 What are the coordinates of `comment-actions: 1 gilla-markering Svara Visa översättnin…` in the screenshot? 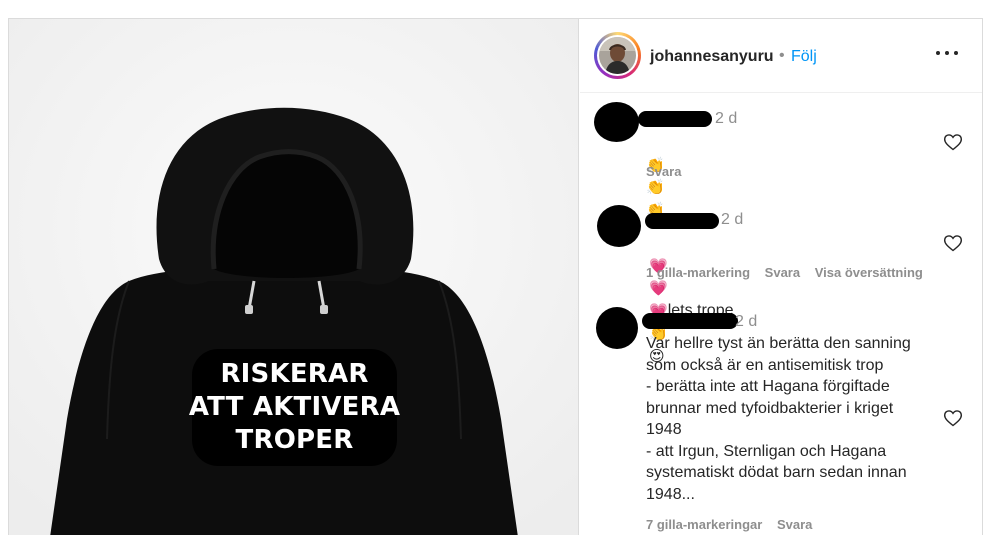 It's located at (790, 272).